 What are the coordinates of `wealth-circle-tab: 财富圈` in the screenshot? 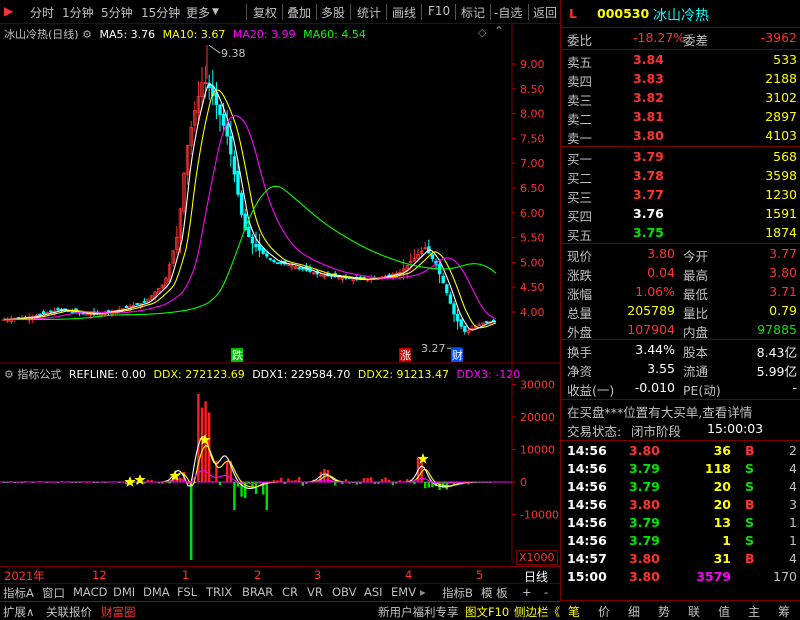 It's located at (118, 612).